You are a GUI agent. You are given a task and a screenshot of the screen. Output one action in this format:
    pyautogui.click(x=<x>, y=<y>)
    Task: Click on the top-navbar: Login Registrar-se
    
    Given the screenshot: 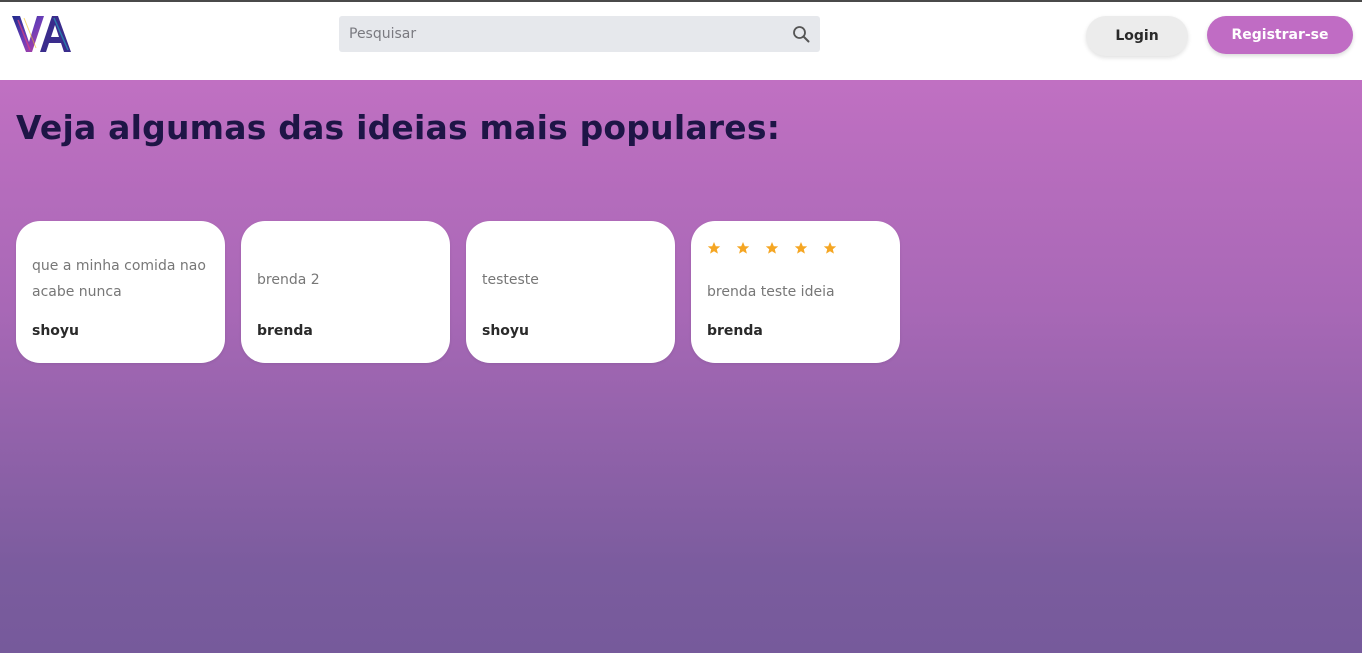 What is the action you would take?
    pyautogui.click(x=681, y=41)
    